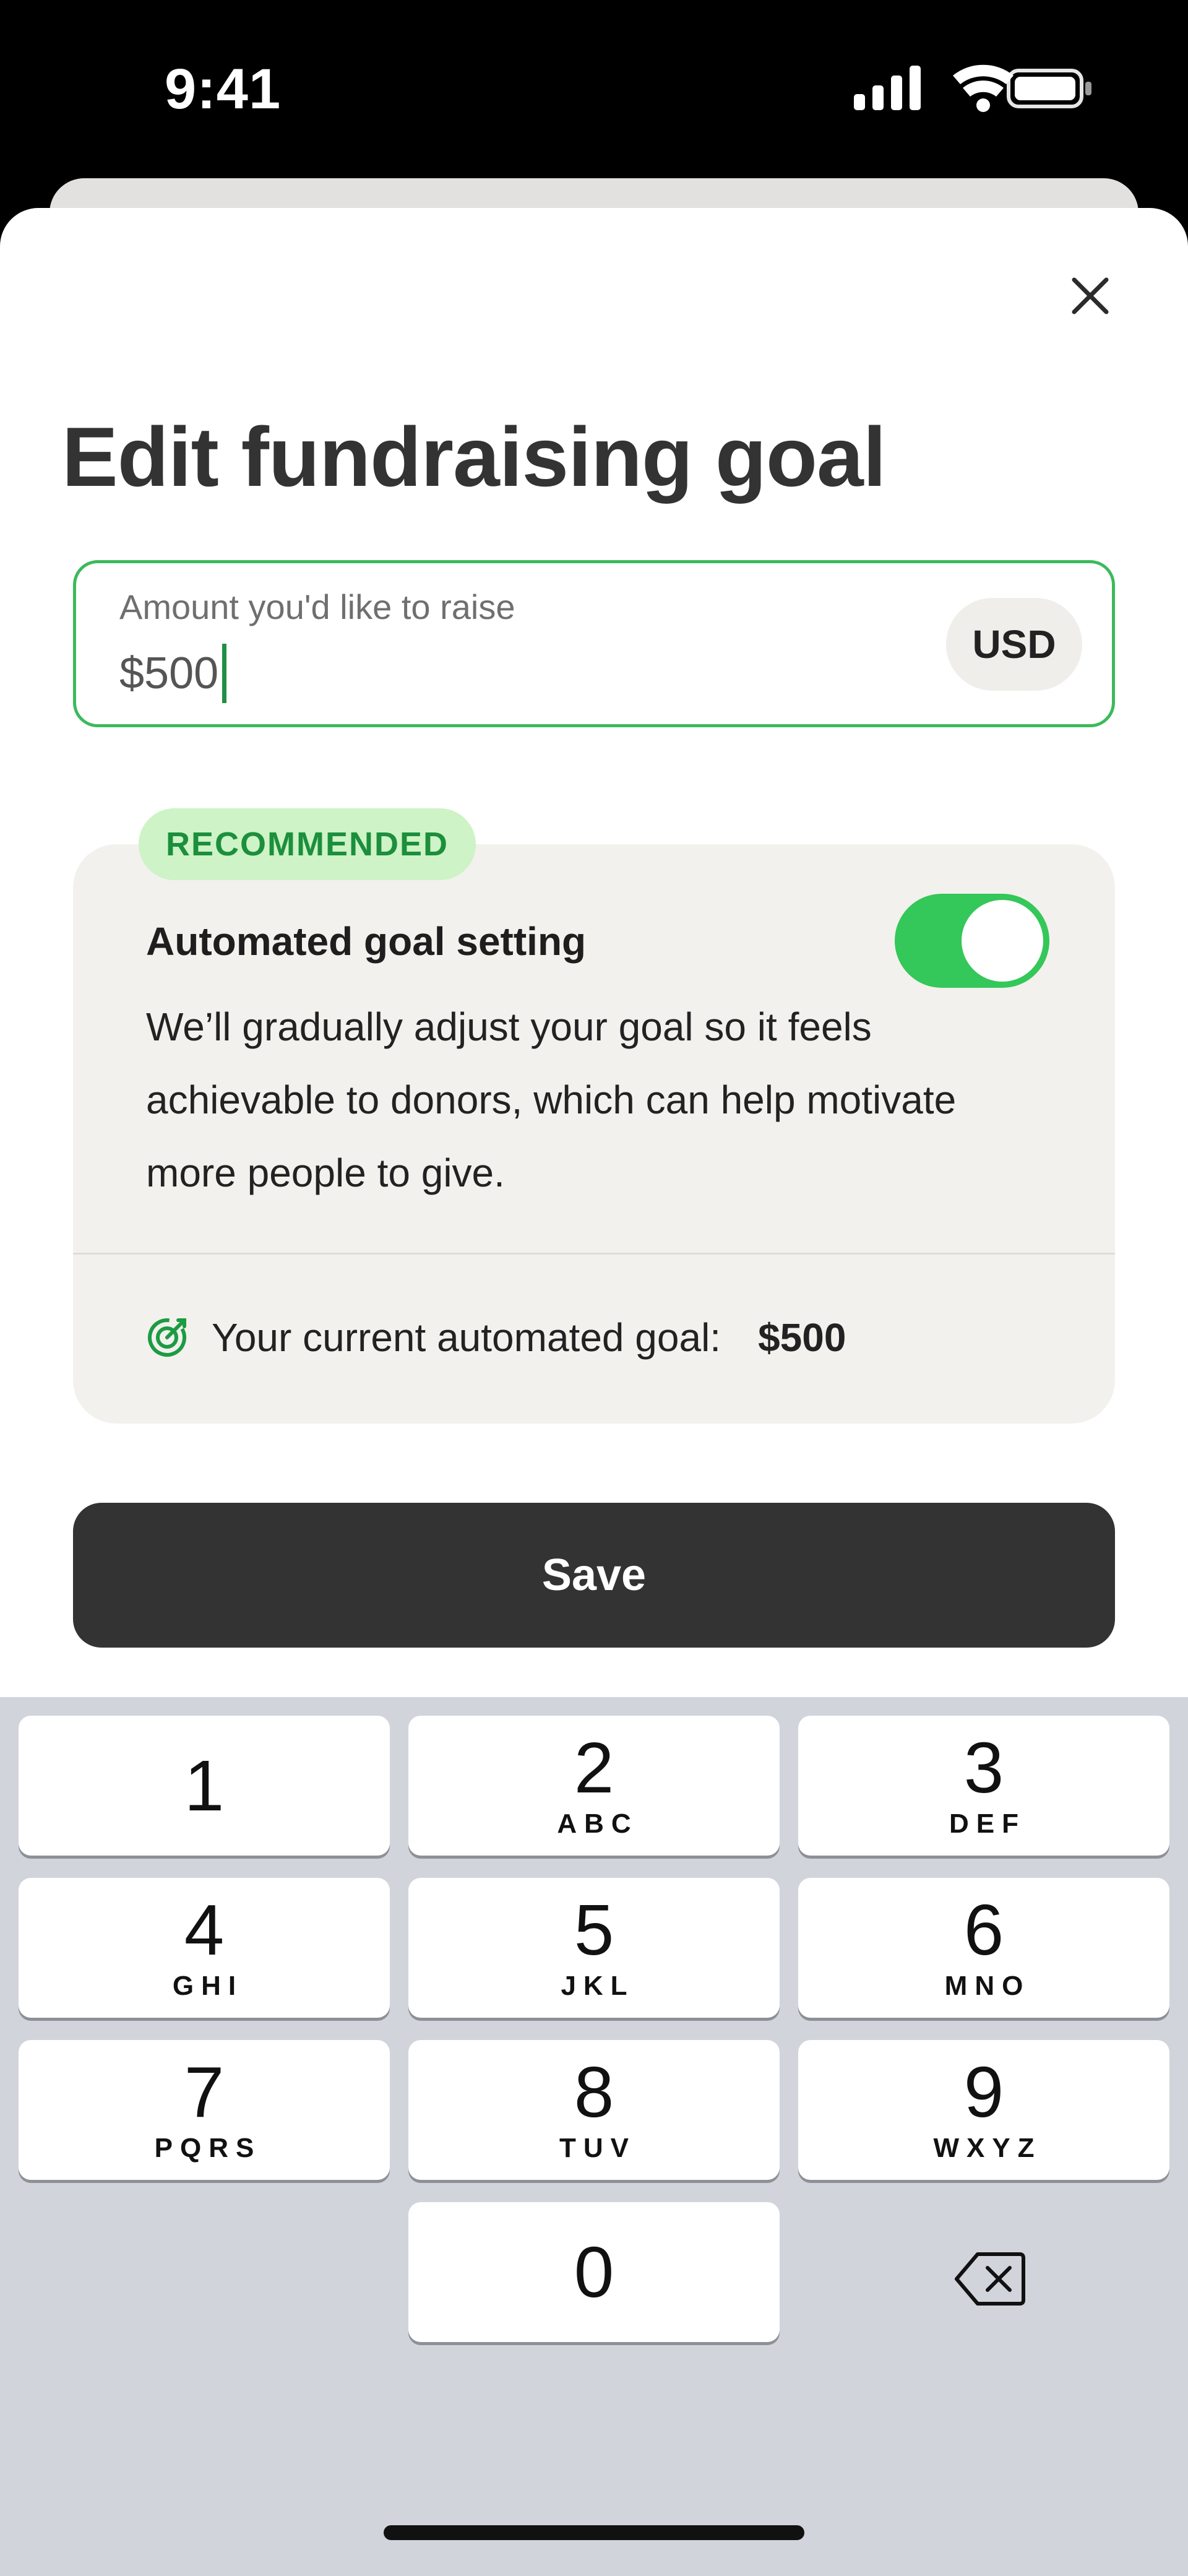  What do you see at coordinates (1014, 644) in the screenshot?
I see `currency-selector: USD` at bounding box center [1014, 644].